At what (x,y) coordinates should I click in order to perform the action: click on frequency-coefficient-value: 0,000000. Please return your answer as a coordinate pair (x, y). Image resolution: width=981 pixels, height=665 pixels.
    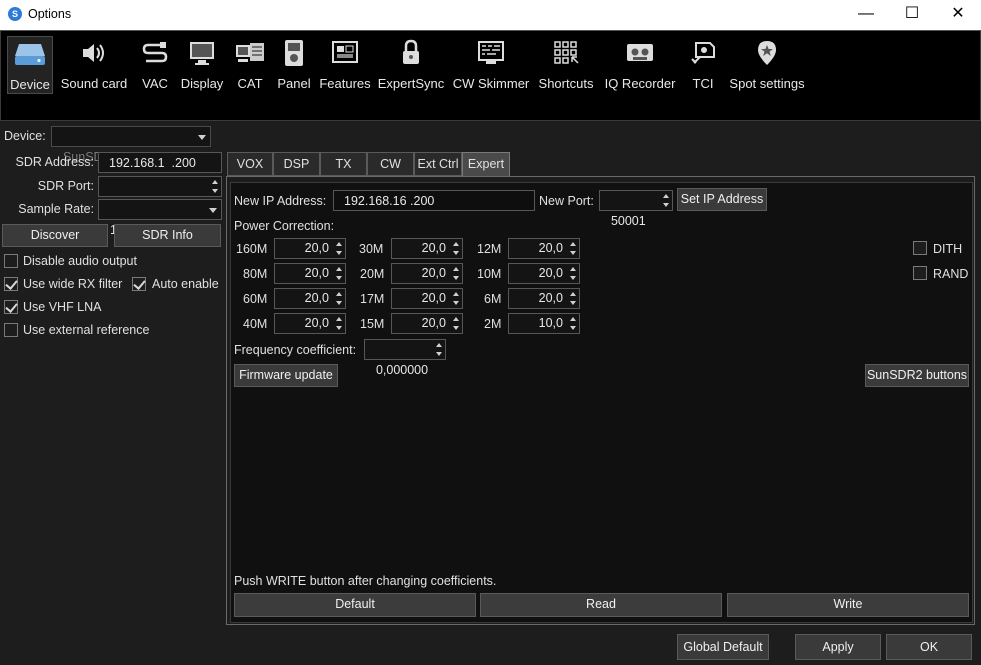
    Looking at the image, I should click on (402, 370).